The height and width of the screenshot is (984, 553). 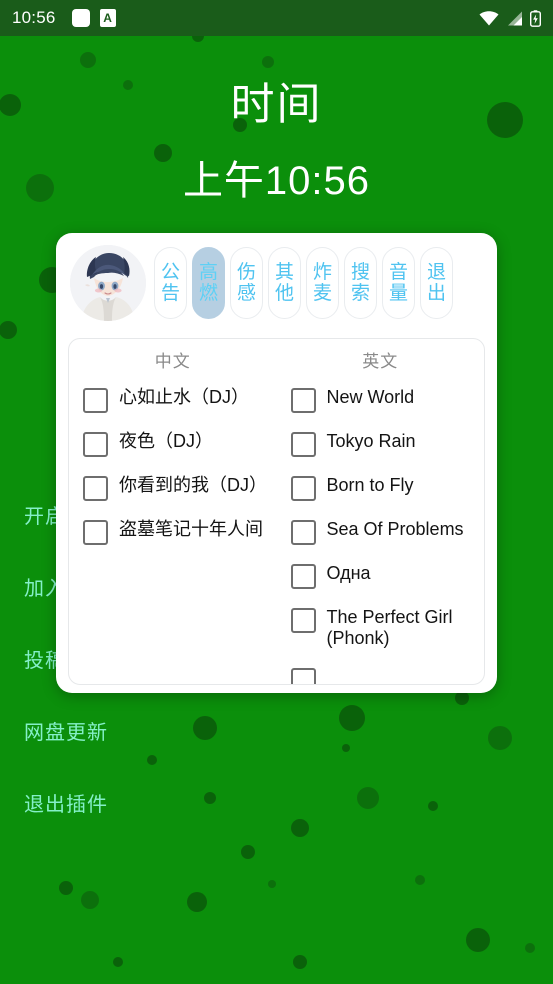 I want to click on song-item: 心如止水（DJ）, so click(x=173, y=400).